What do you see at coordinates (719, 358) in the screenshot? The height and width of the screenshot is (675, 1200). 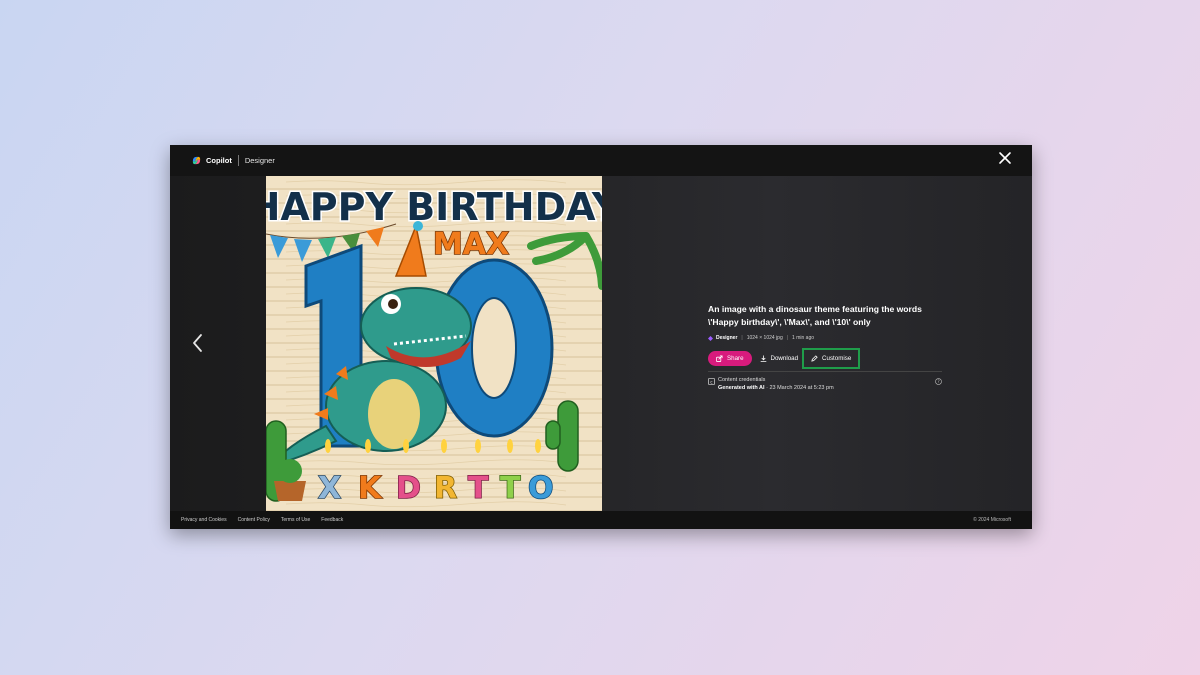 I see `share-icon` at bounding box center [719, 358].